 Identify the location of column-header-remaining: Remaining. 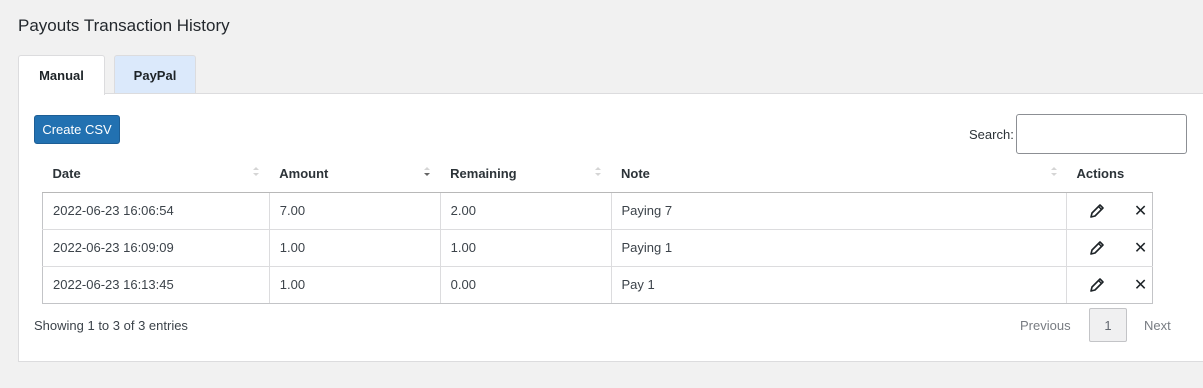
(526, 174).